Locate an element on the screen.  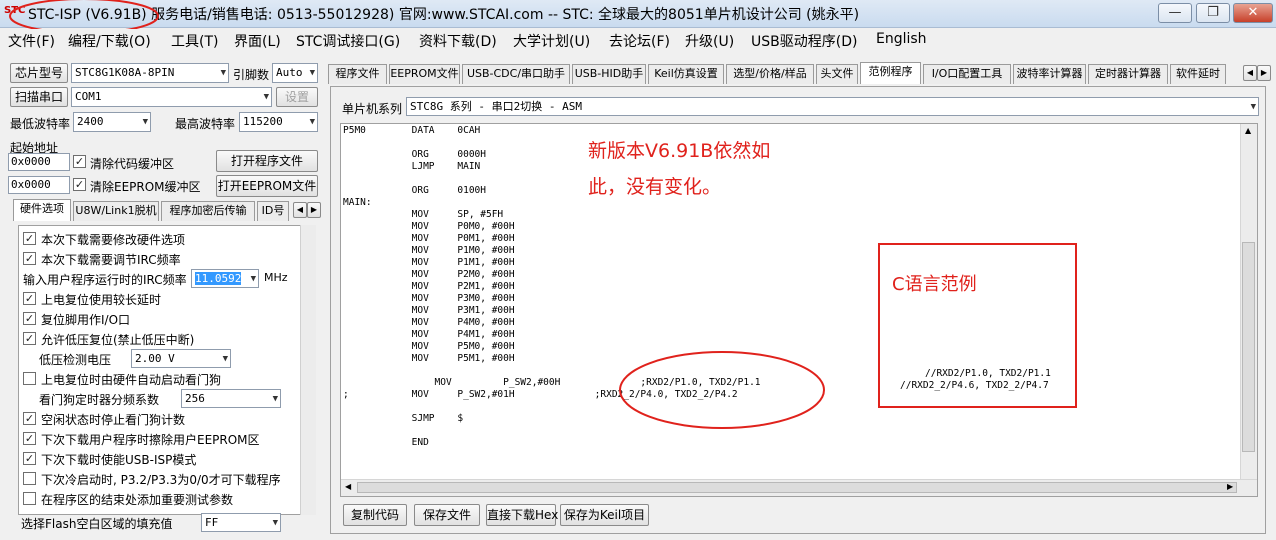
tab-right-11: 软件延时 is located at coordinates (1198, 74).